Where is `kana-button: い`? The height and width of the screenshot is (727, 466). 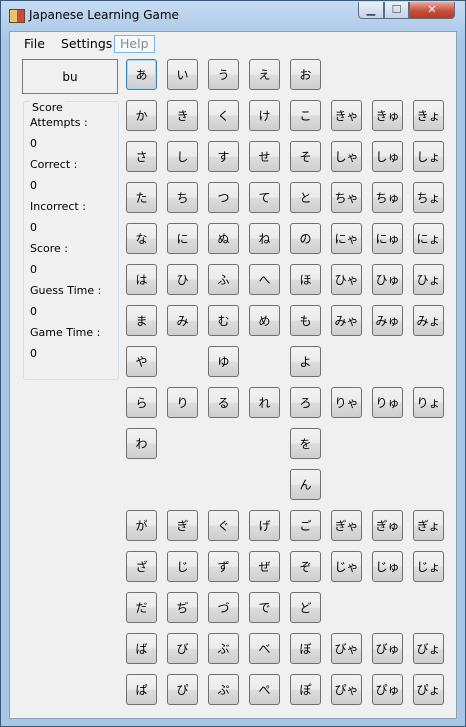
kana-button: い is located at coordinates (182, 74).